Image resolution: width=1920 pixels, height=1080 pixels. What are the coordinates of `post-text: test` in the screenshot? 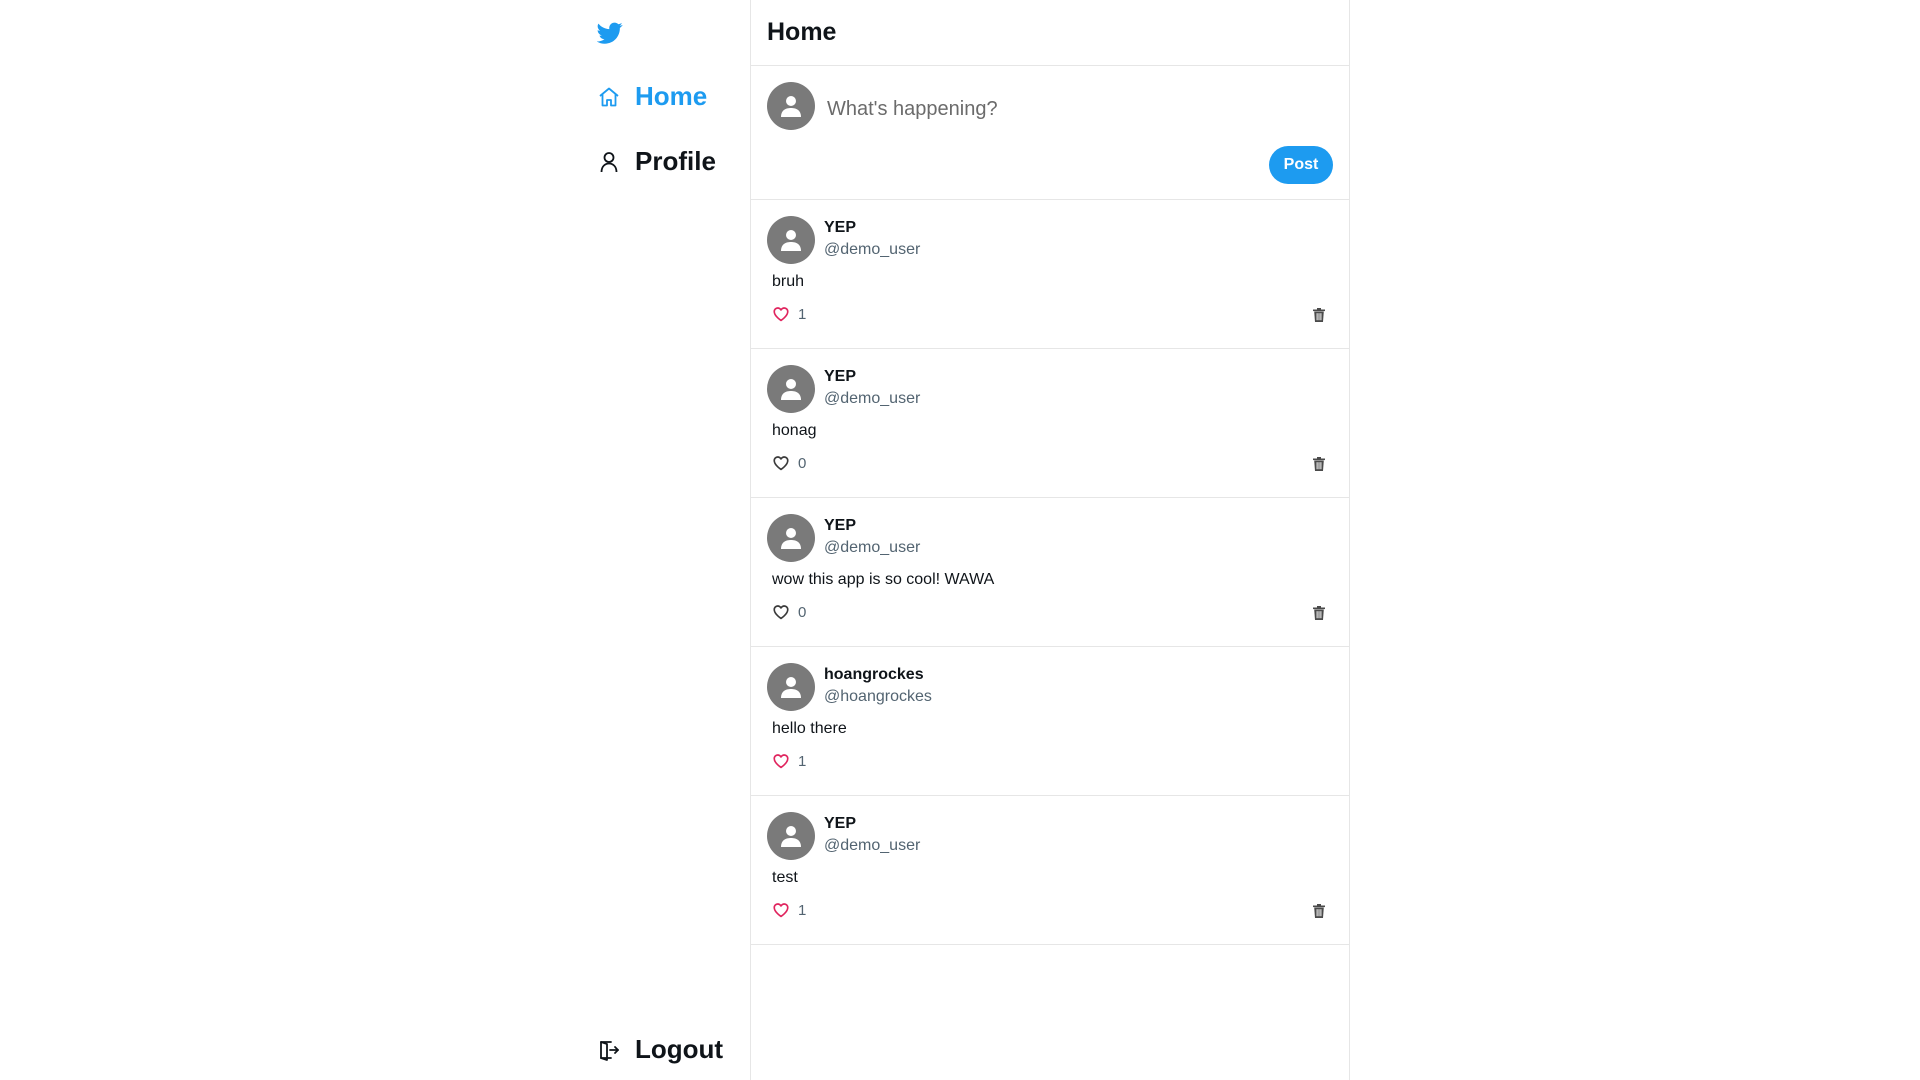 It's located at (785, 877).